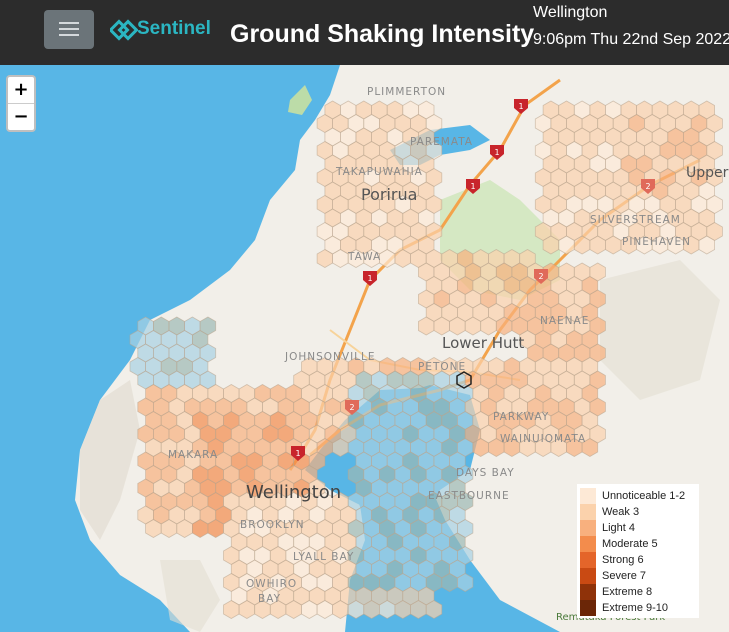 This screenshot has width=729, height=632. I want to click on event-datetime: 9:06pm Thu 22nd Sep 2022, so click(631, 39).